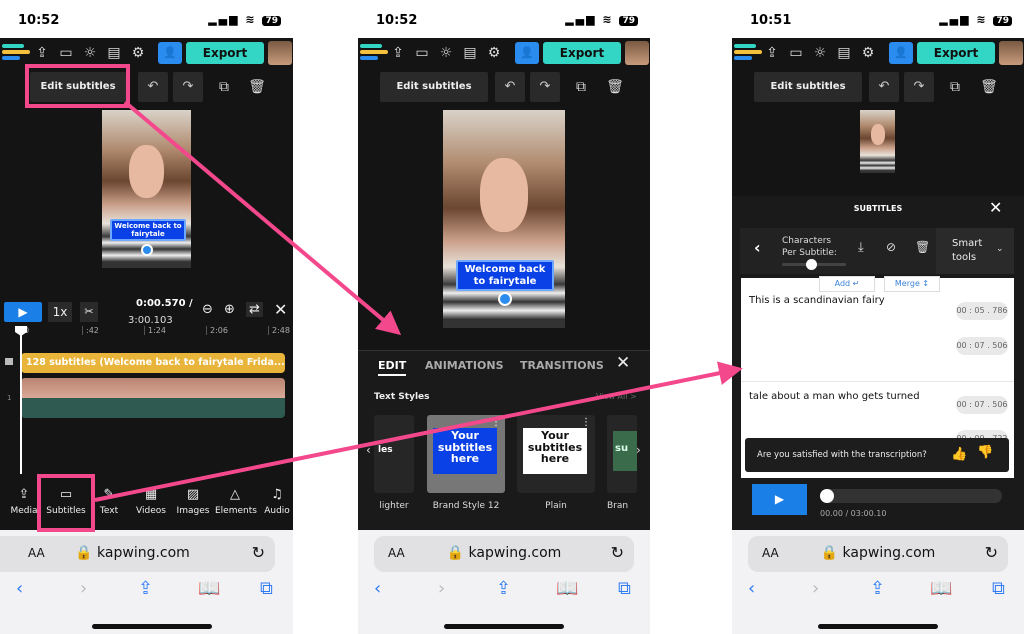 The width and height of the screenshot is (1024, 634). Describe the element at coordinates (207, 309) in the screenshot. I see `zoom-out-icon: ⊖` at that location.